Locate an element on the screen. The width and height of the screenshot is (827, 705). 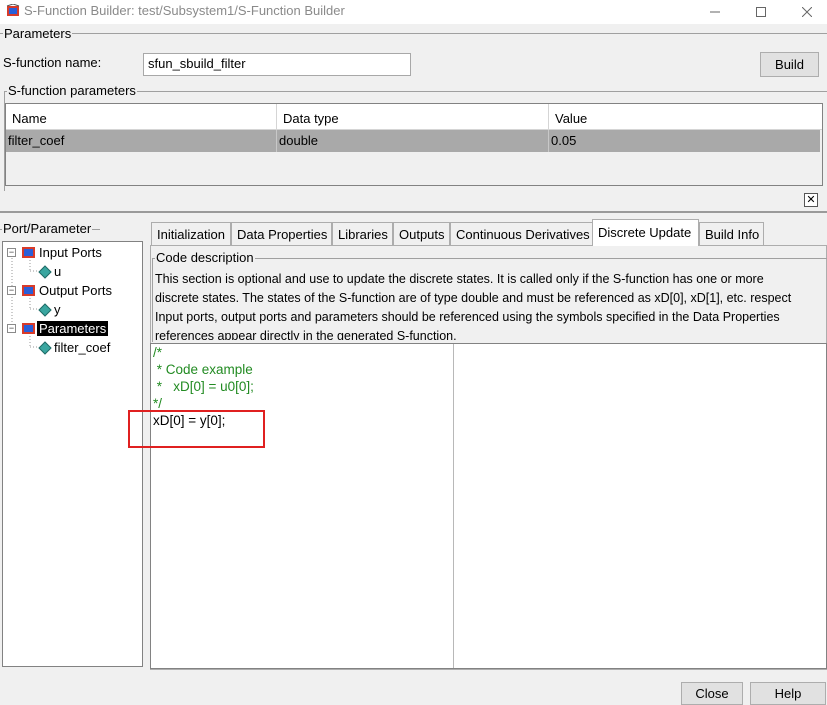
code-description-legend: Code description is located at coordinates (205, 257).